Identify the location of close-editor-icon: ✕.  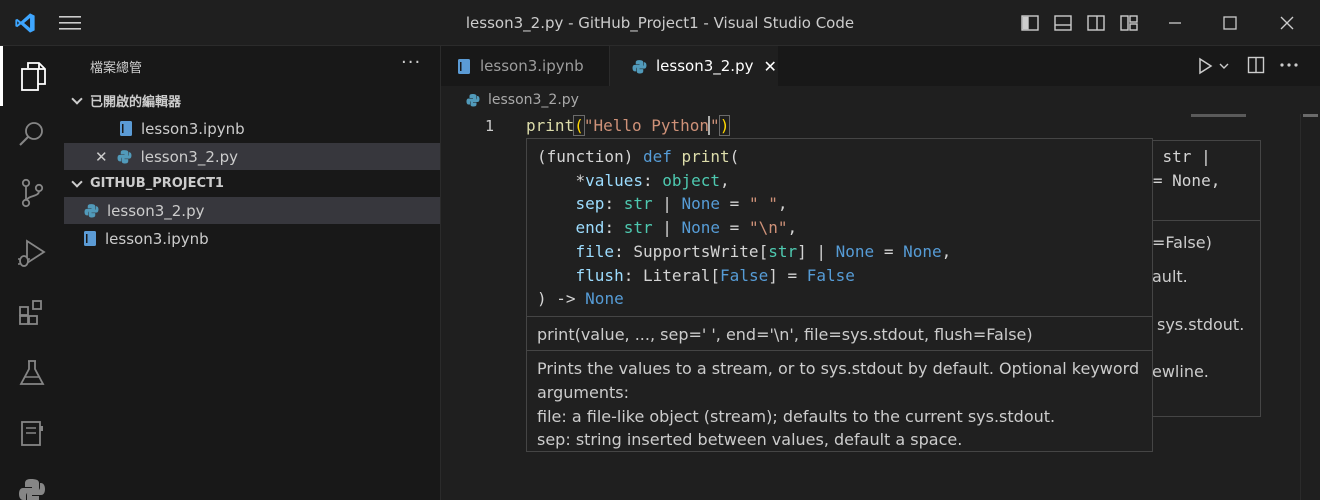
(101, 157).